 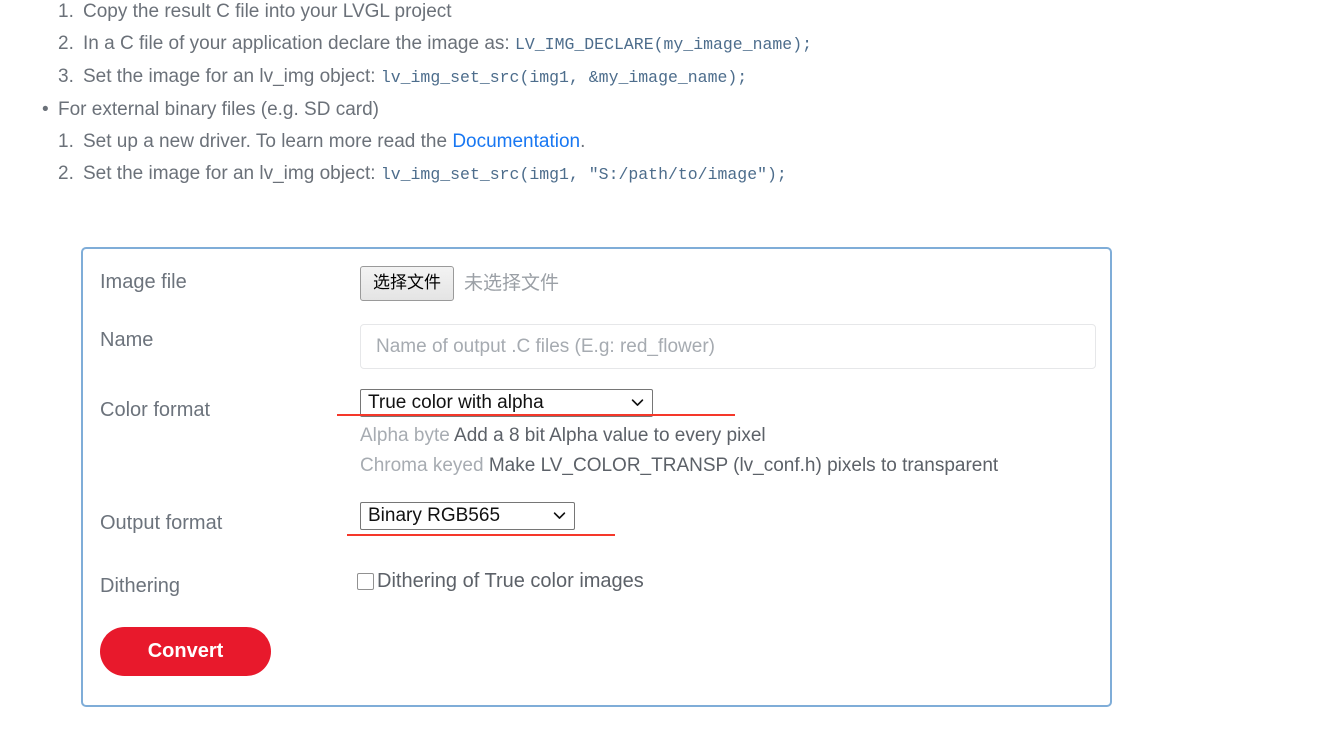 I want to click on dithering-checkbox, so click(x=365, y=581).